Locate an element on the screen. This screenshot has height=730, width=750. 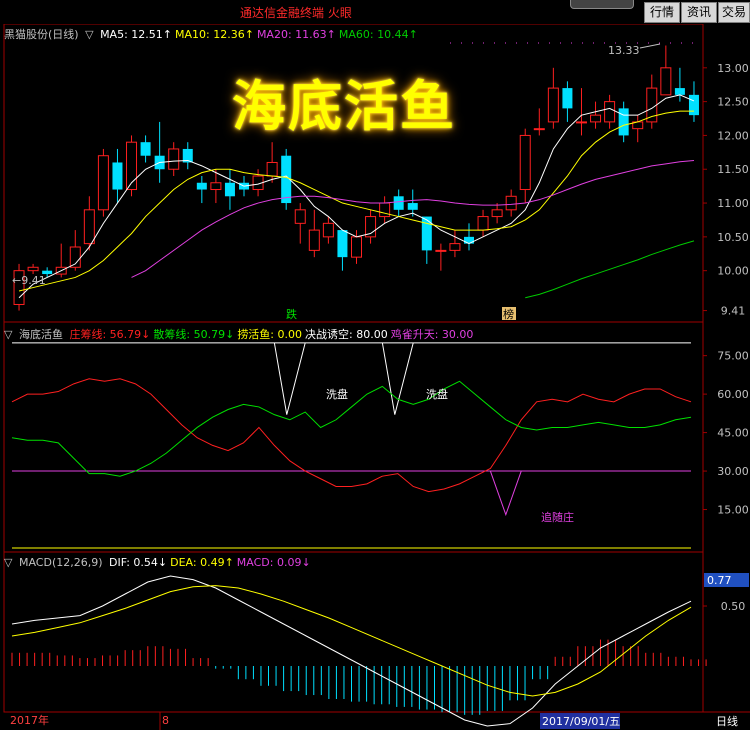
current-value: 0.77 is located at coordinates (719, 580).